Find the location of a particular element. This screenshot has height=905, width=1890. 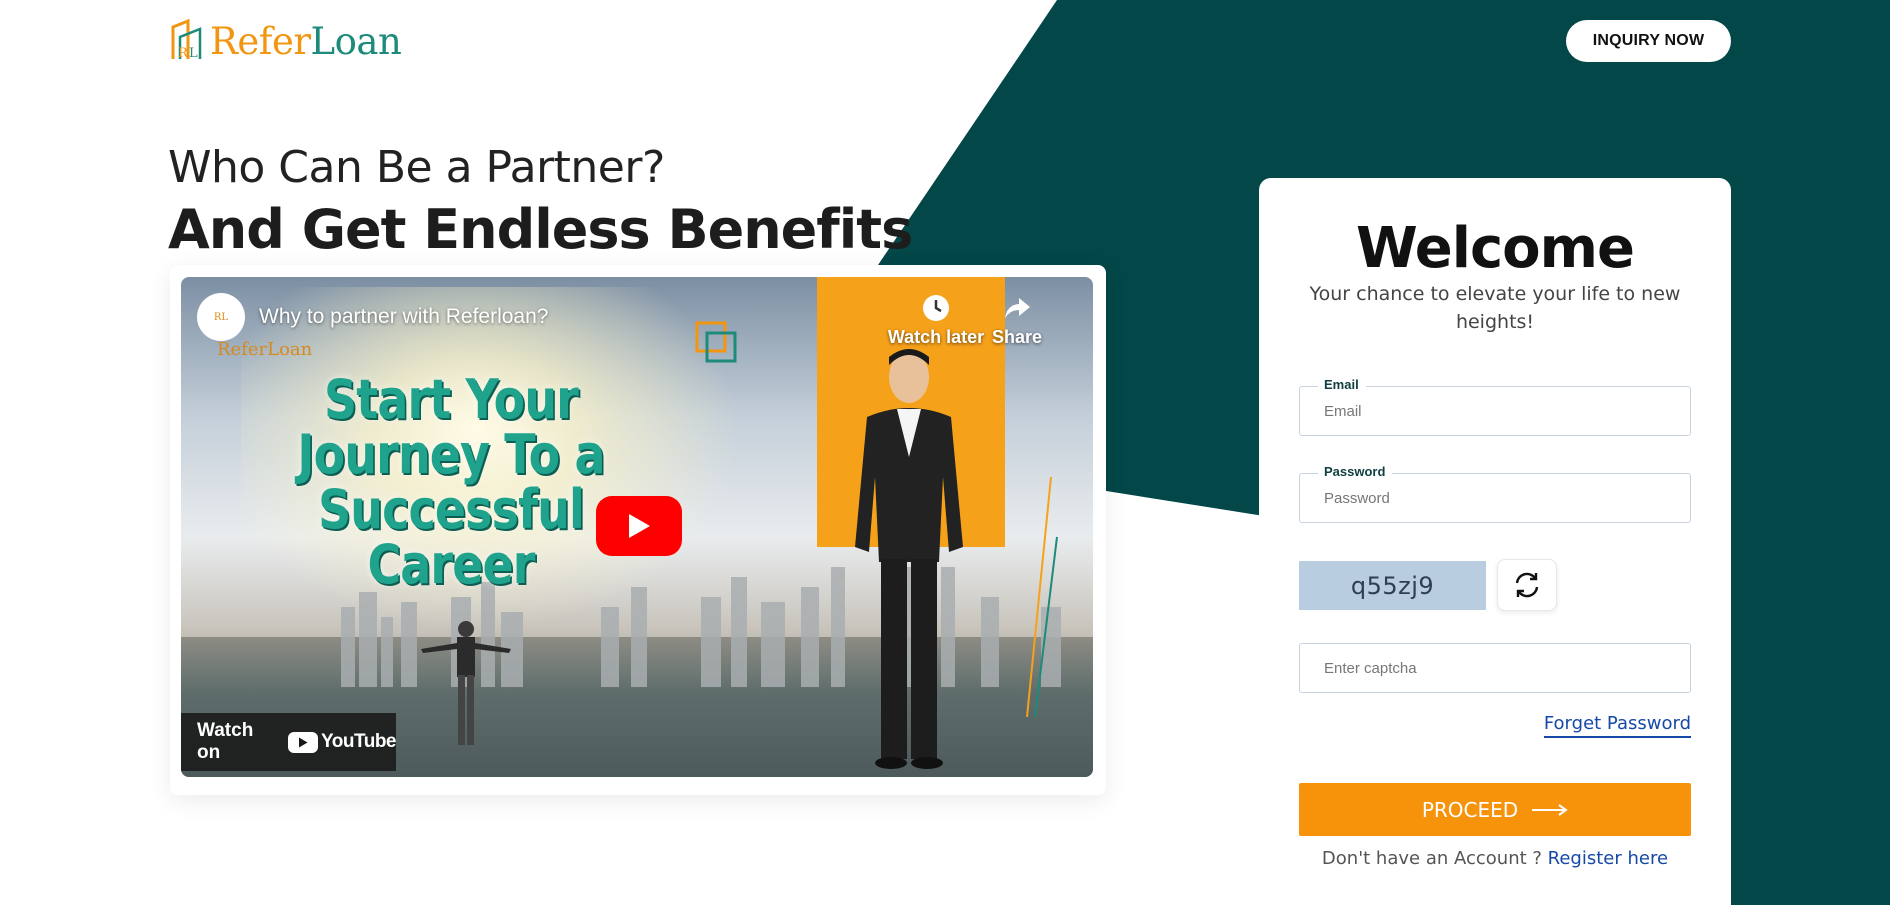

logo-house-icon: R L is located at coordinates (186, 40).